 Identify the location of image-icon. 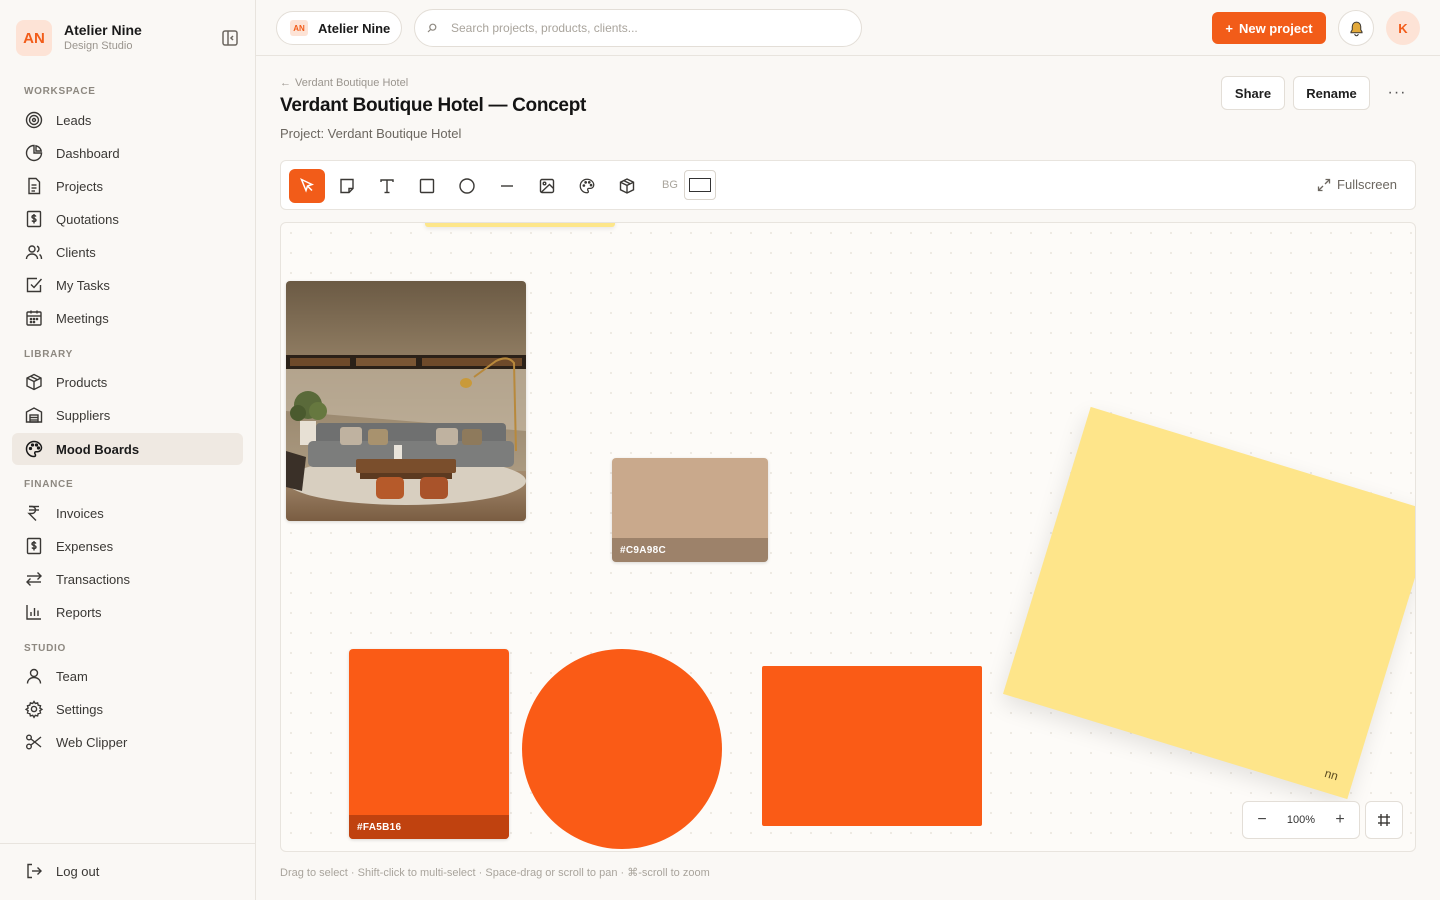
(547, 186).